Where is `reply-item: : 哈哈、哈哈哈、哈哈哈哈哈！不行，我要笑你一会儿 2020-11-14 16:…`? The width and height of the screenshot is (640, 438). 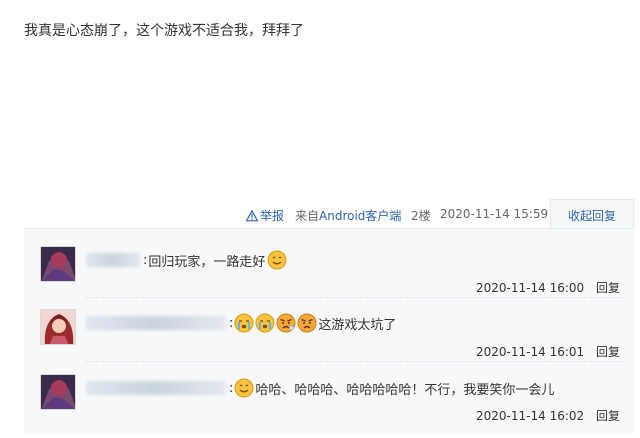
reply-item: : 哈哈、哈哈哈、哈哈哈哈哈！不行，我要笑你一会儿 2020-11-14 16:… is located at coordinates (329, 406).